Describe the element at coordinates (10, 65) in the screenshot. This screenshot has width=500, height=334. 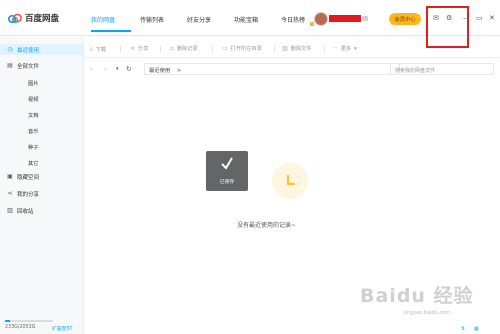
I see `file-icon: ▤` at that location.